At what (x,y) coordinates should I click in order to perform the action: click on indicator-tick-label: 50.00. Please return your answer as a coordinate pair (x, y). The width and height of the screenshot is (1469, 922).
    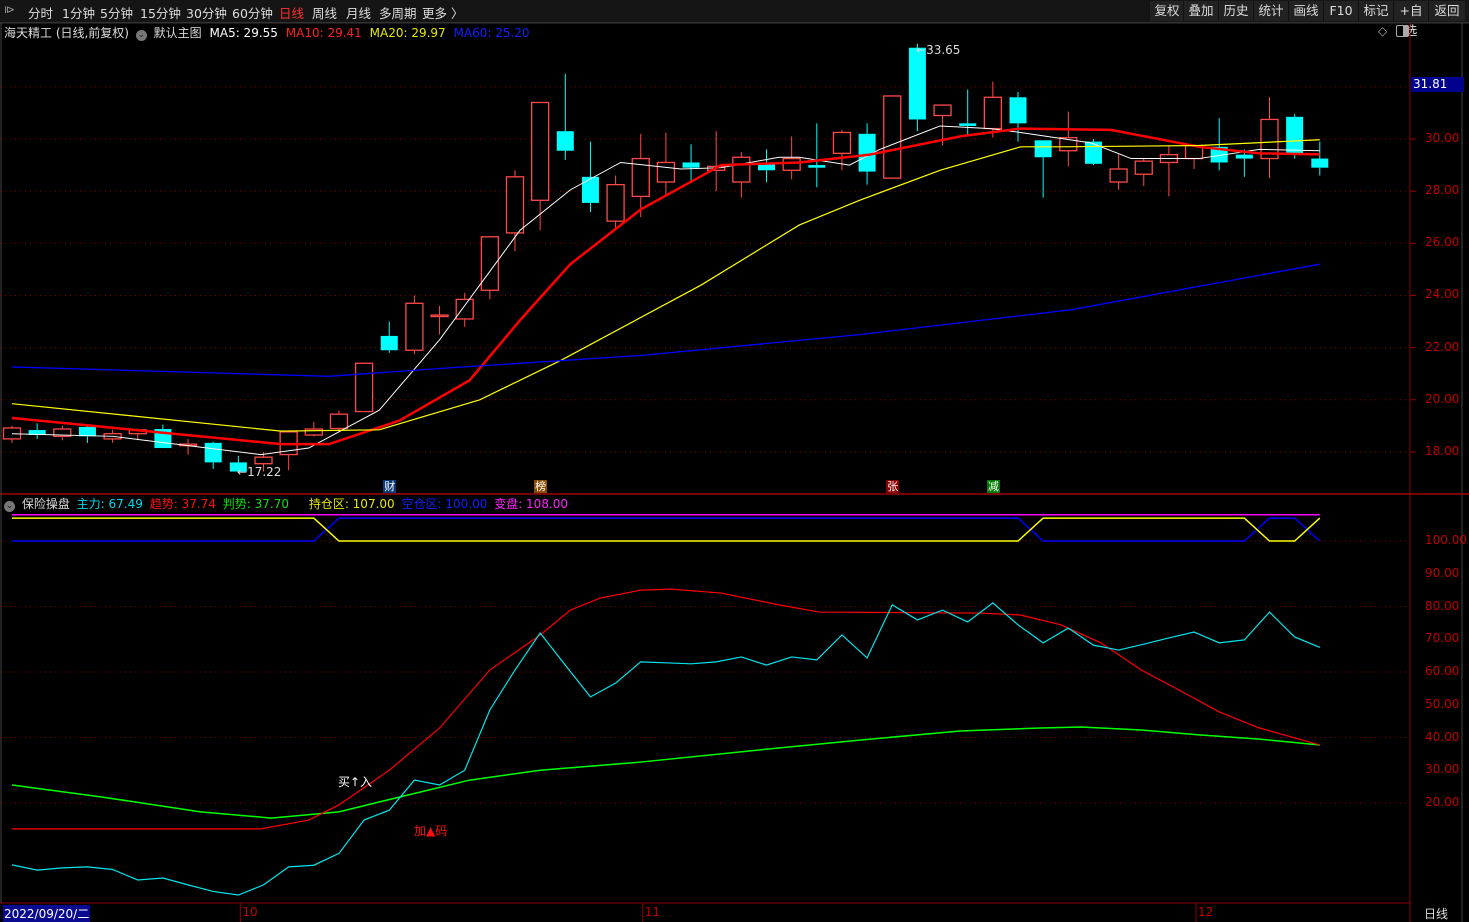
    Looking at the image, I should click on (1442, 703).